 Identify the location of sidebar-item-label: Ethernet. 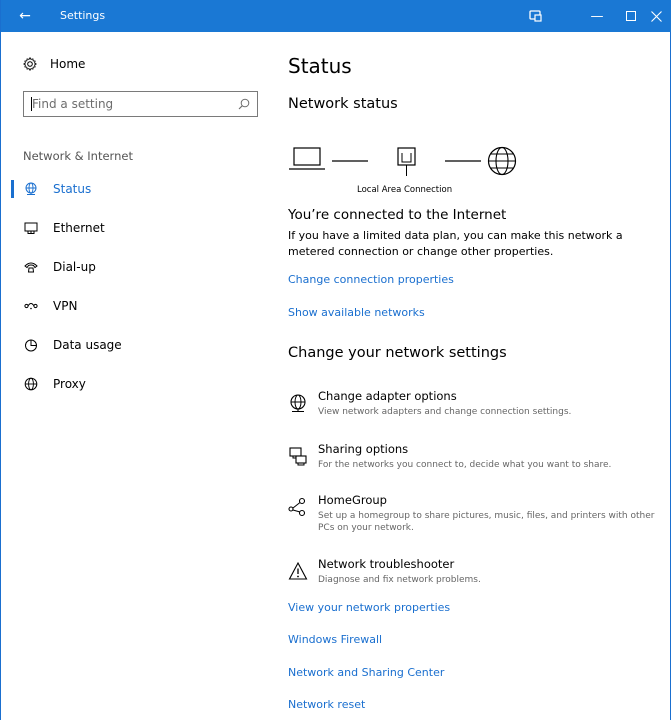
(79, 227).